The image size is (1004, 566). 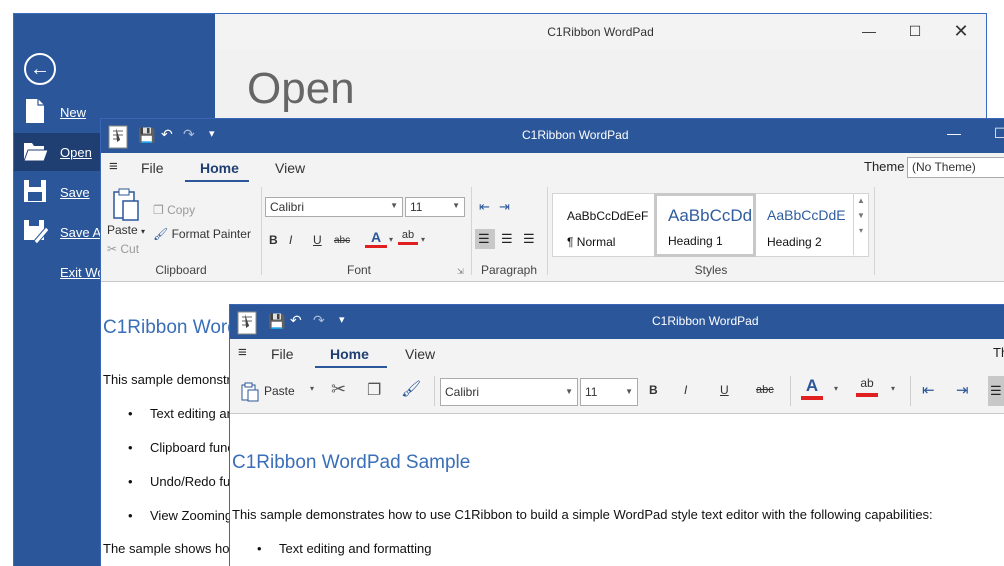 I want to click on format-painter-button: 🖌 Format Painter, so click(x=202, y=234).